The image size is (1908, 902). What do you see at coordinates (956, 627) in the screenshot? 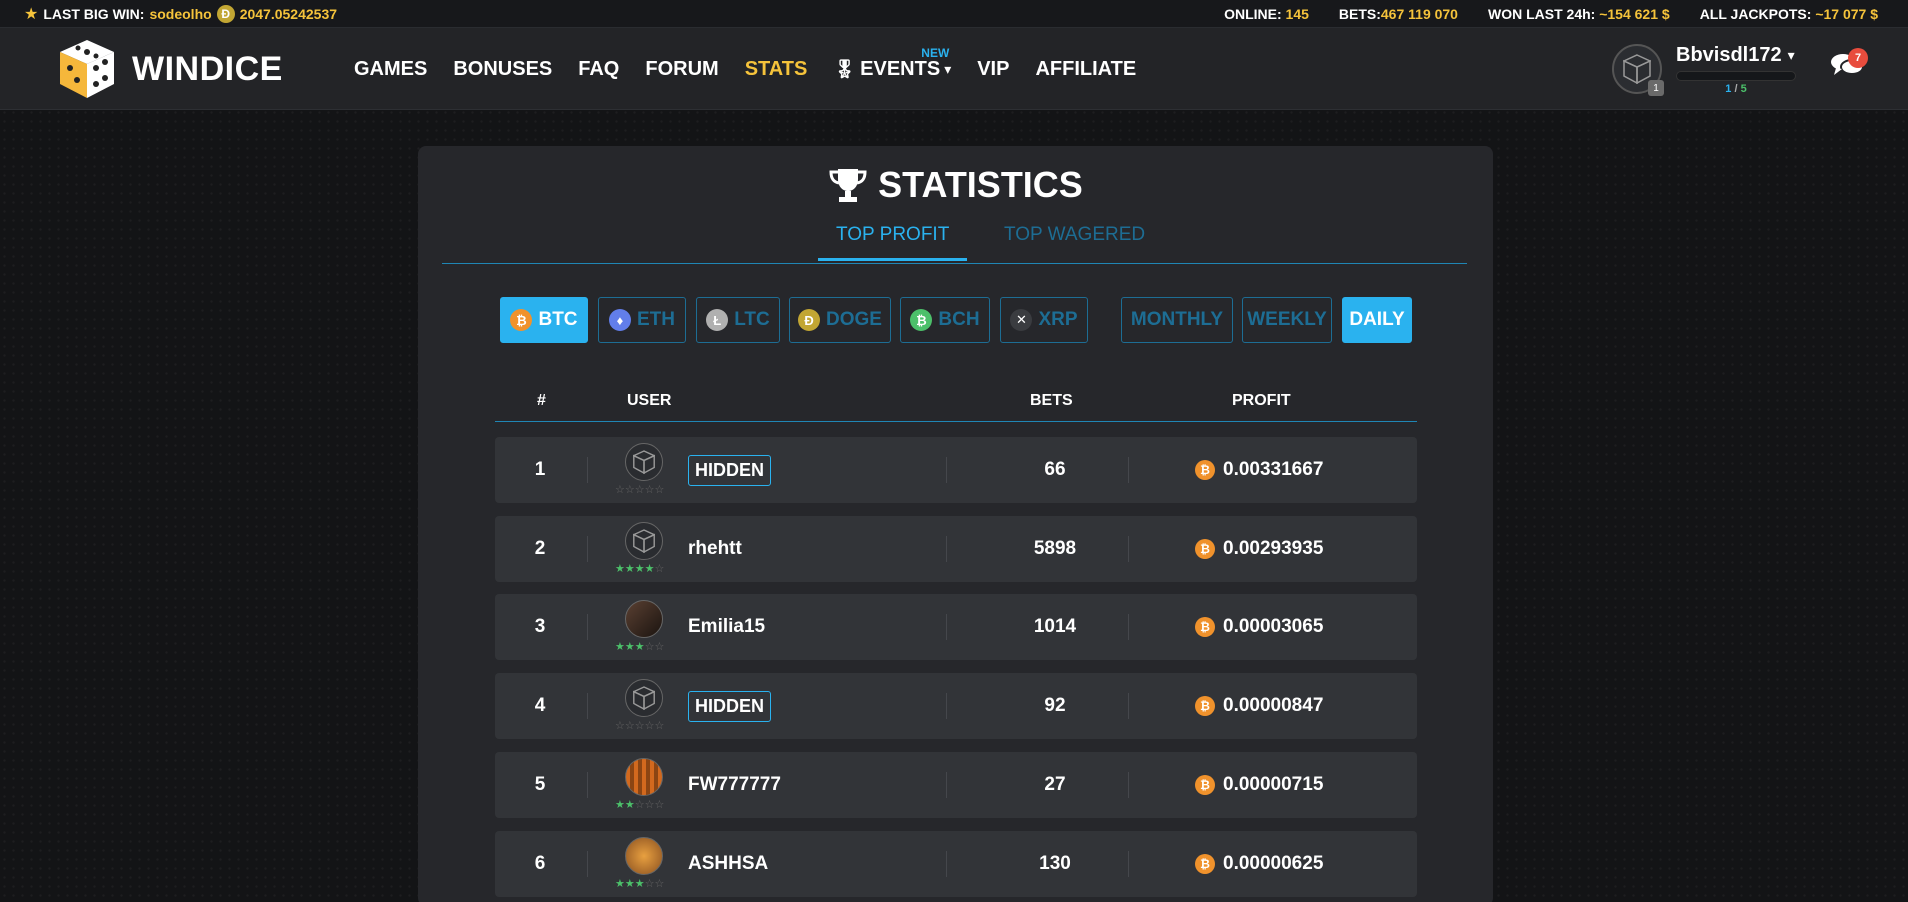
I see `table-row: 3 ★★★☆☆ Emilia15 1014 ₿ 0.00003065` at bounding box center [956, 627].